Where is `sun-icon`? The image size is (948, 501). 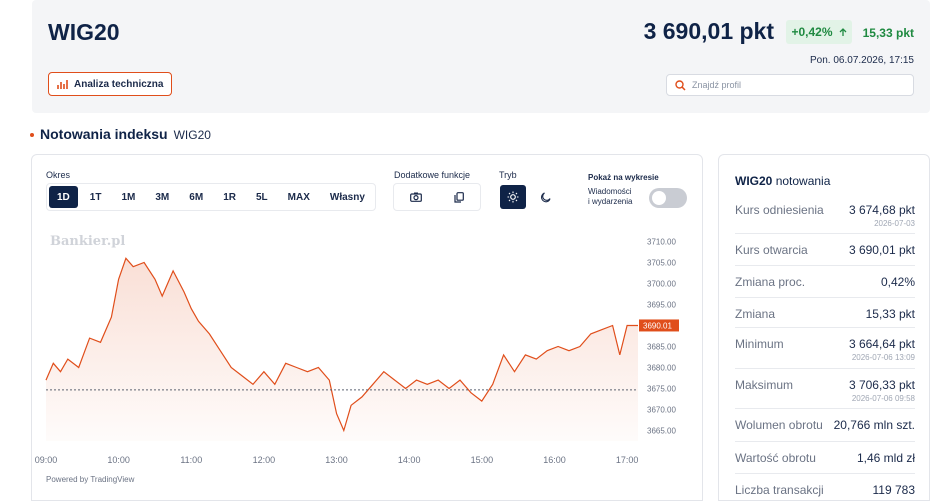
sun-icon is located at coordinates (513, 197).